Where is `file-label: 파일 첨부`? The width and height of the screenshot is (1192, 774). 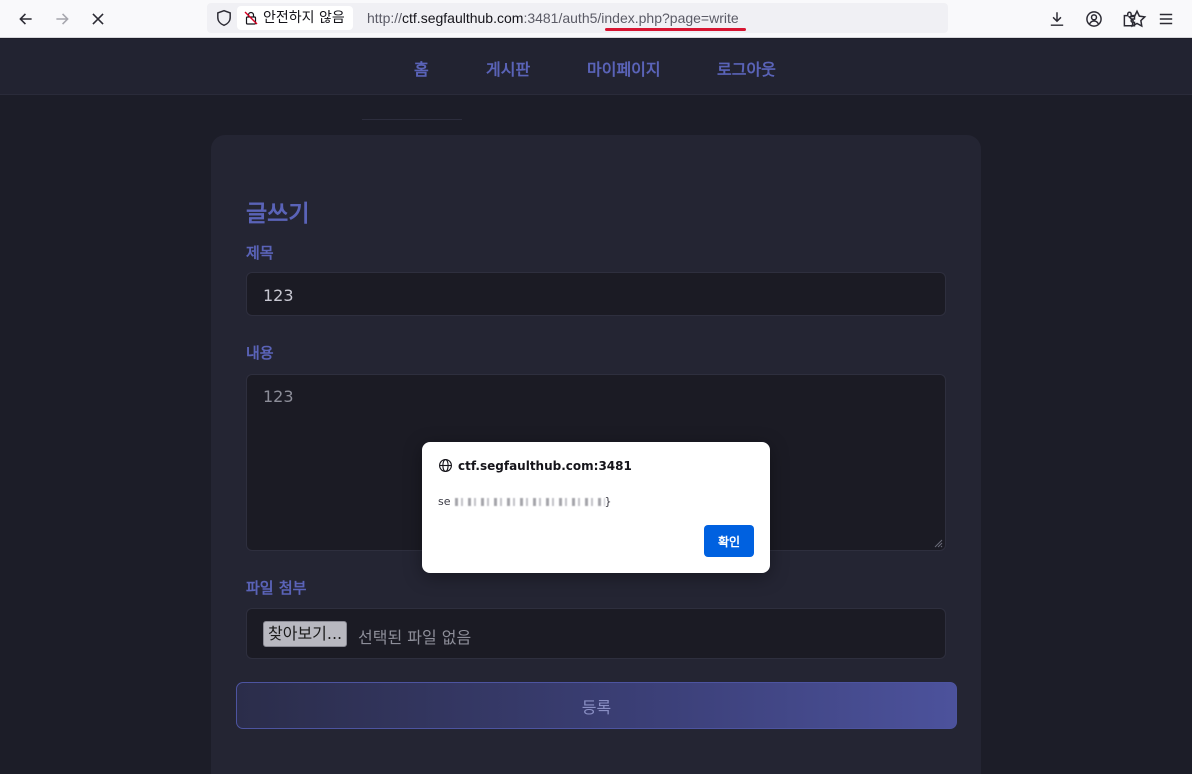 file-label: 파일 첨부 is located at coordinates (276, 588).